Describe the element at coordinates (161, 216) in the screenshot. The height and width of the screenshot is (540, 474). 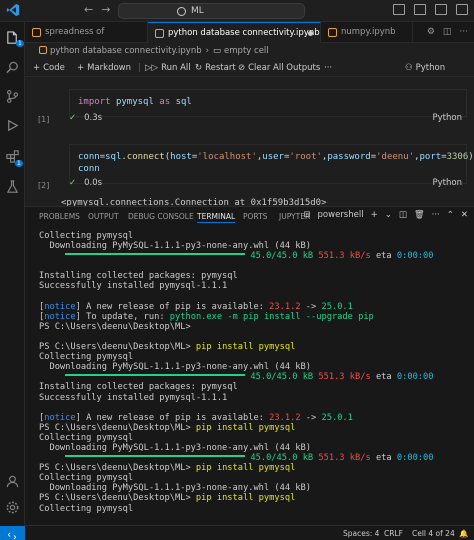
I see `tab-debug-console: DEBUG CONSOLE` at that location.